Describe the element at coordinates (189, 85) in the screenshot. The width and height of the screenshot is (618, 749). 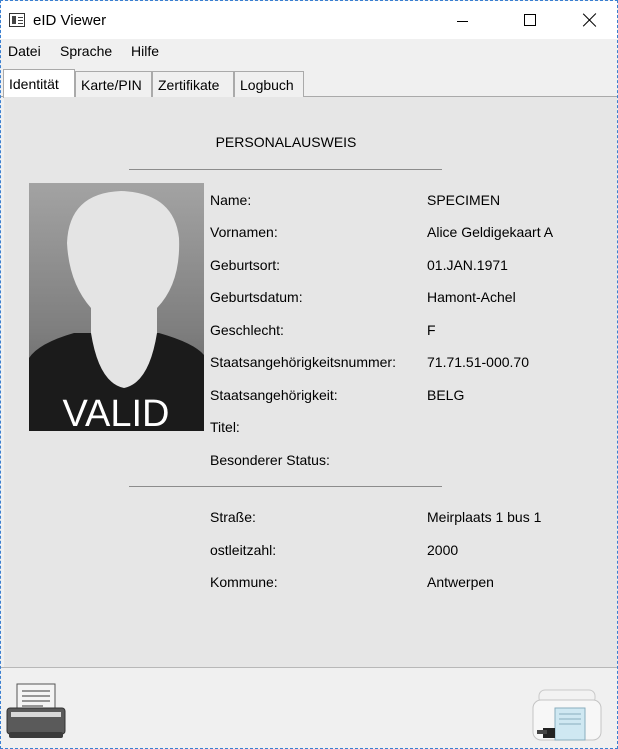
I see `tab-label: Zertifikate` at that location.